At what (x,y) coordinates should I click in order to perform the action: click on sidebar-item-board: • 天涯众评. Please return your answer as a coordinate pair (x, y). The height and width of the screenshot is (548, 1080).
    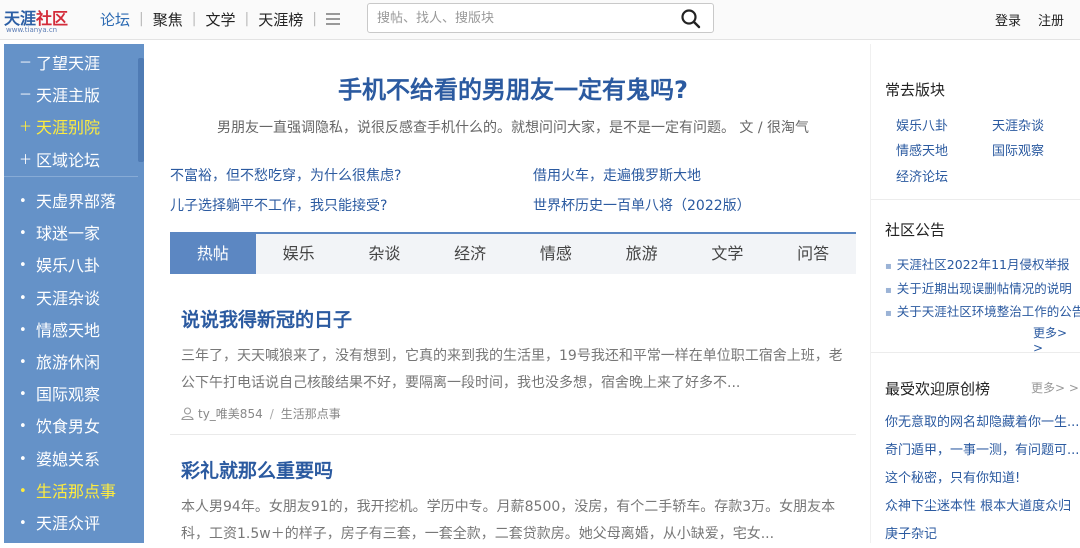
    Looking at the image, I should click on (71, 524).